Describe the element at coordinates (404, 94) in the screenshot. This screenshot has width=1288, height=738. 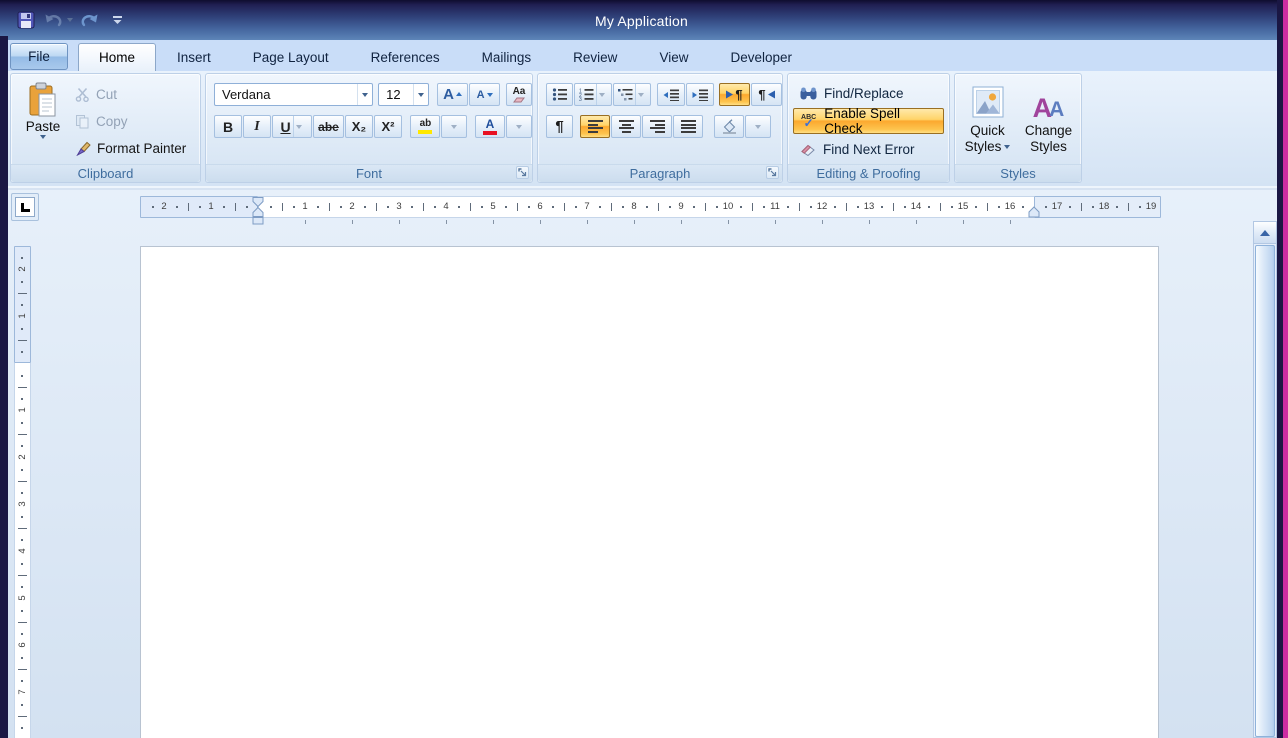
I see `font-size-combobox: 12` at that location.